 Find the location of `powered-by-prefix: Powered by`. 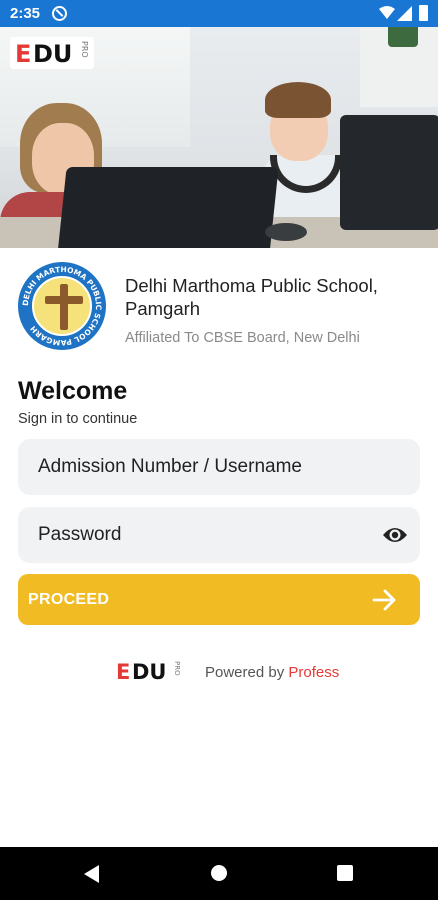

powered-by-prefix: Powered by is located at coordinates (245, 672).